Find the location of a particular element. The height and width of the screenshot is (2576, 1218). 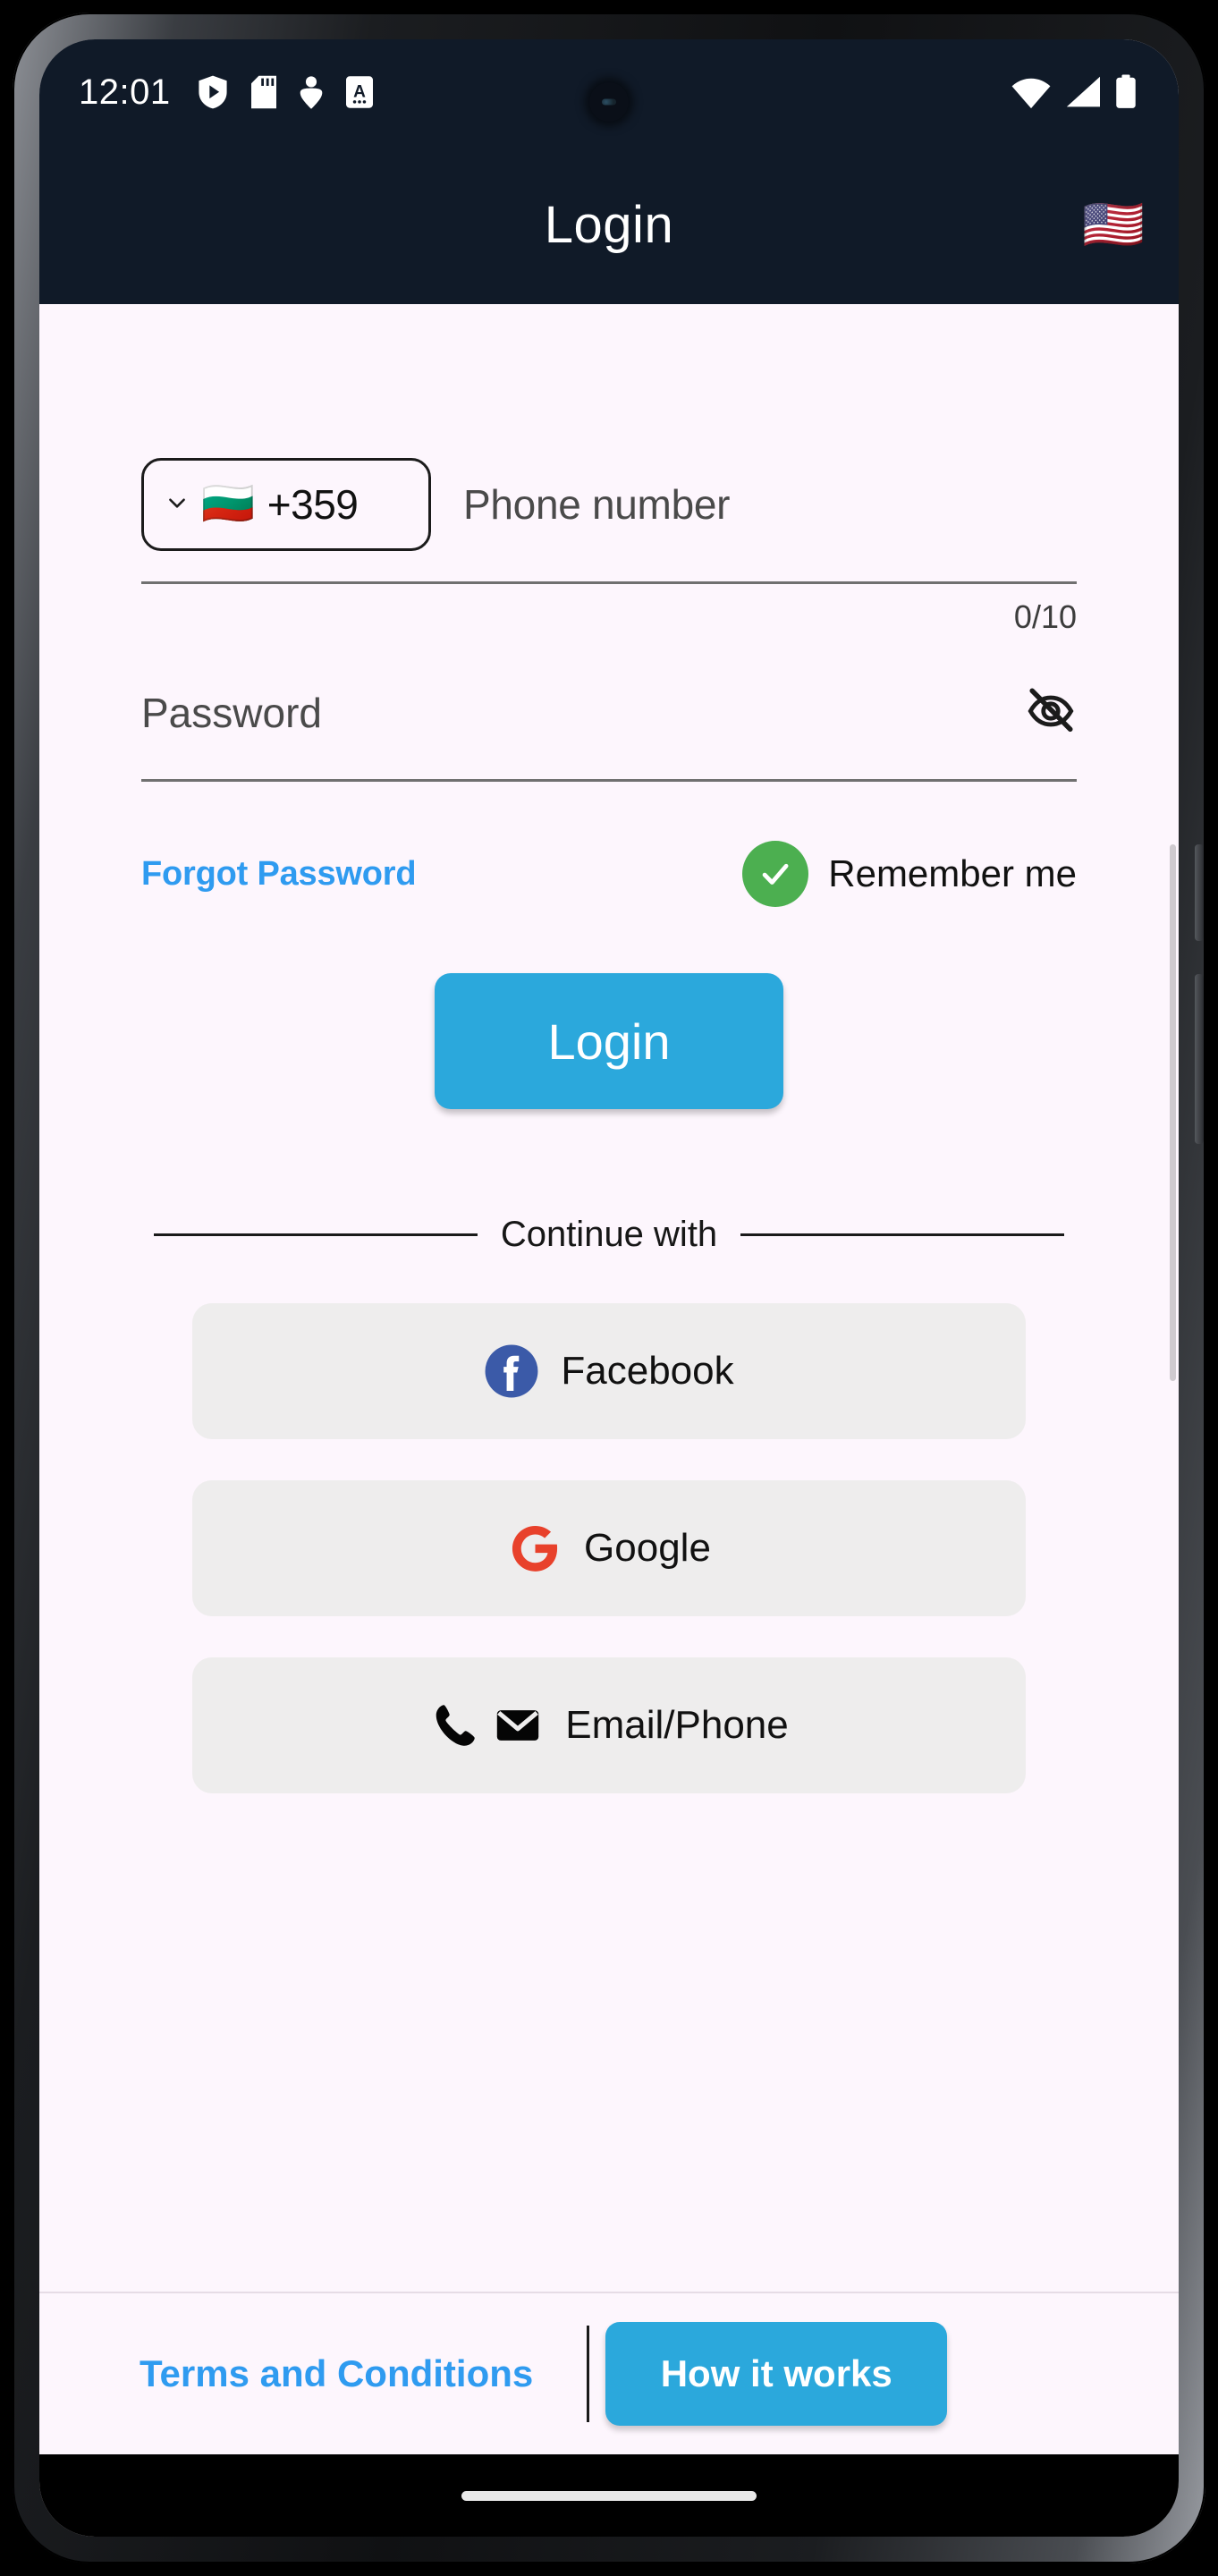

password-field-underline is located at coordinates (609, 780).